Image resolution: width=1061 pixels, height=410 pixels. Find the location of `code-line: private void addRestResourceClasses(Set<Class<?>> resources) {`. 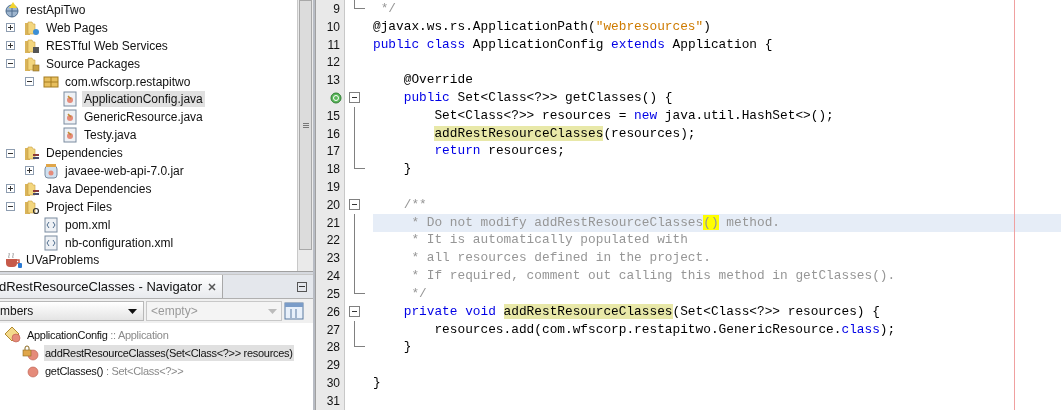

code-line: private void addRestResourceClasses(Set<Class<?>> resources) { is located at coordinates (641, 311).